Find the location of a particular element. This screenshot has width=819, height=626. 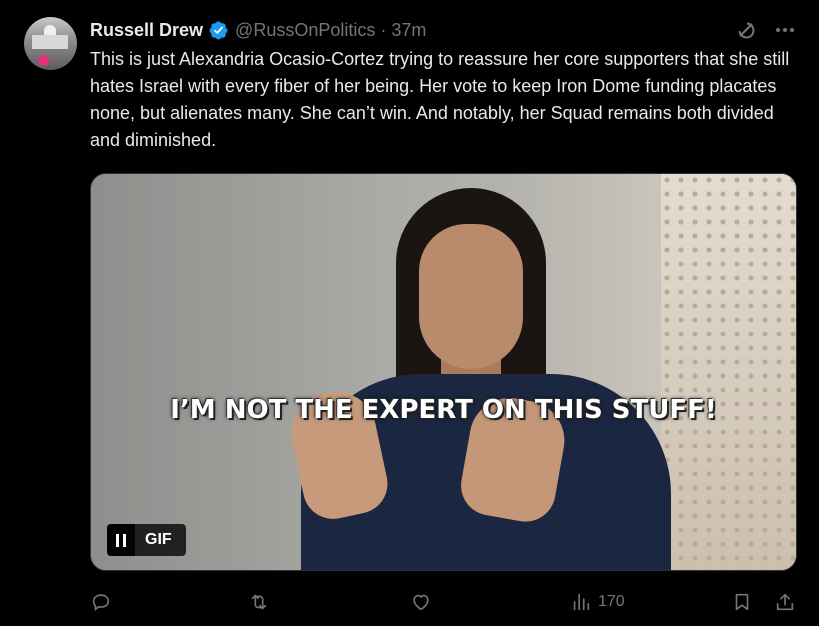

reply-icon is located at coordinates (101, 602).